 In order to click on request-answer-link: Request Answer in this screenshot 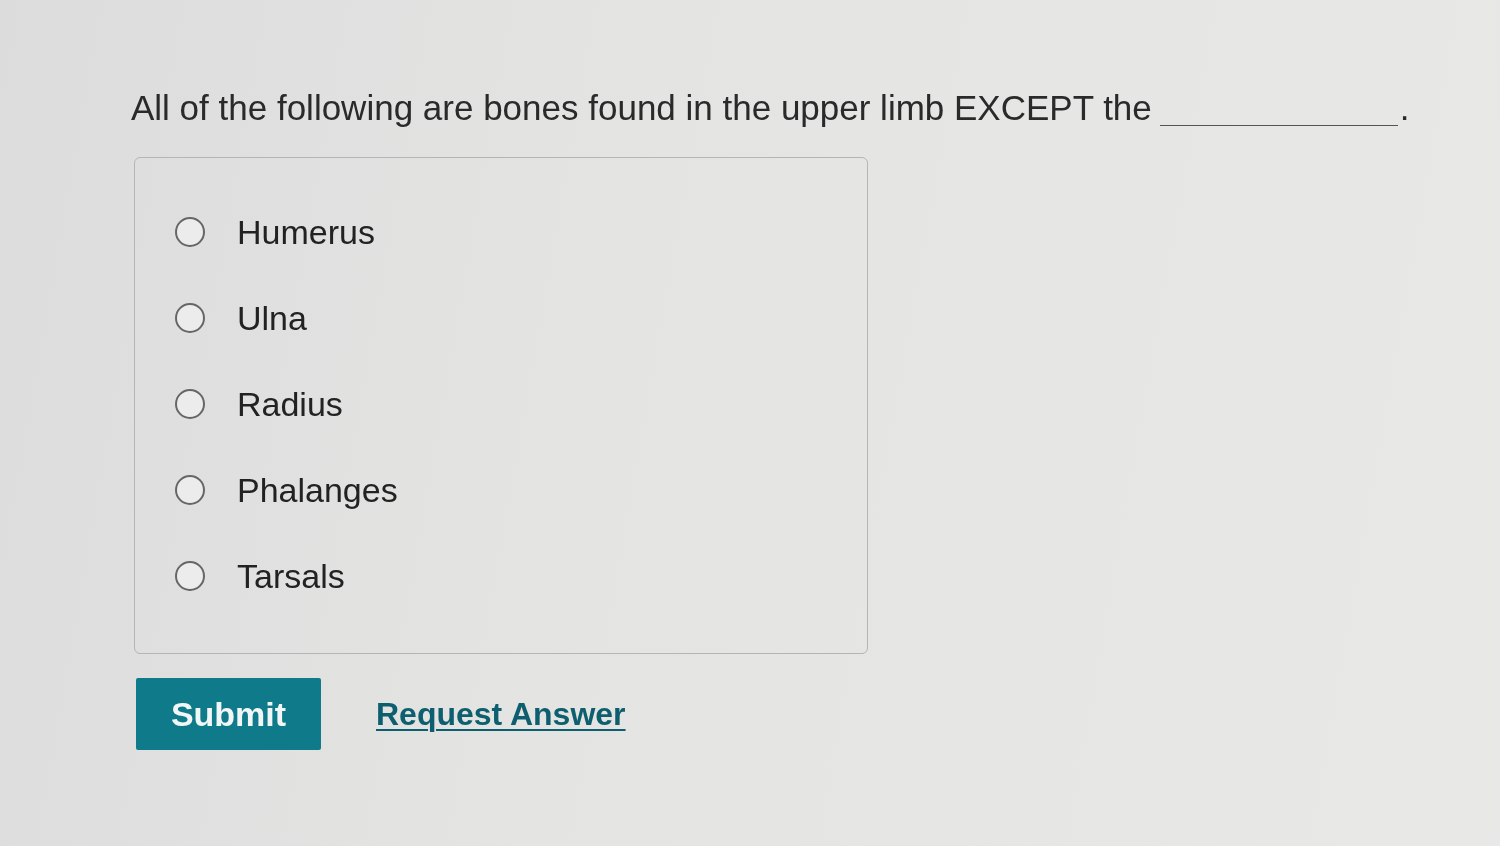, I will do `click(501, 714)`.